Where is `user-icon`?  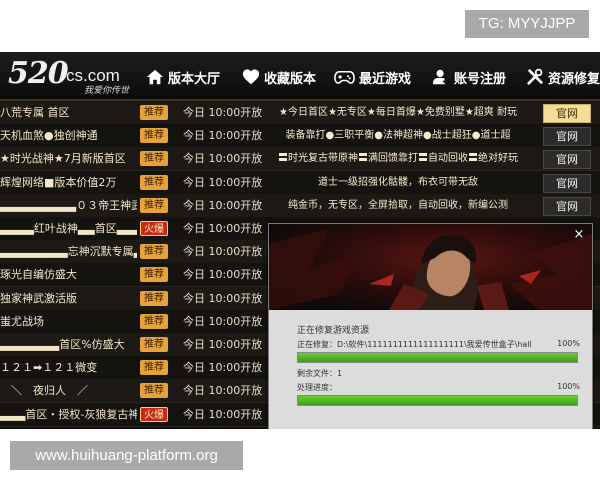 user-icon is located at coordinates (440, 77).